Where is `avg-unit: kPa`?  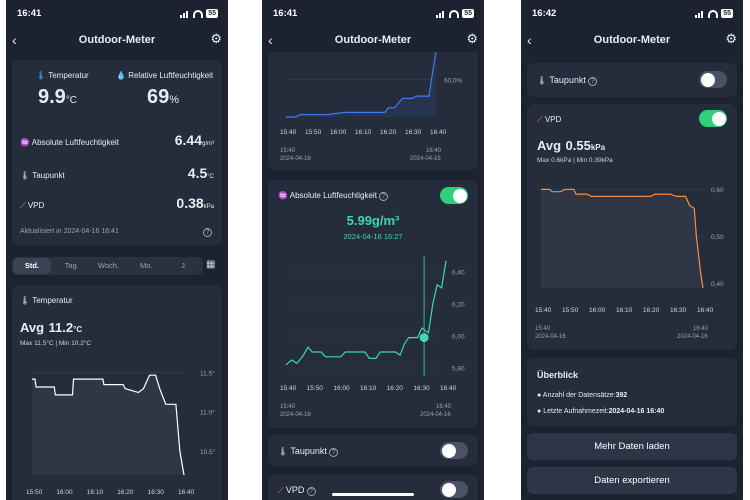
avg-unit: kPa is located at coordinates (598, 147).